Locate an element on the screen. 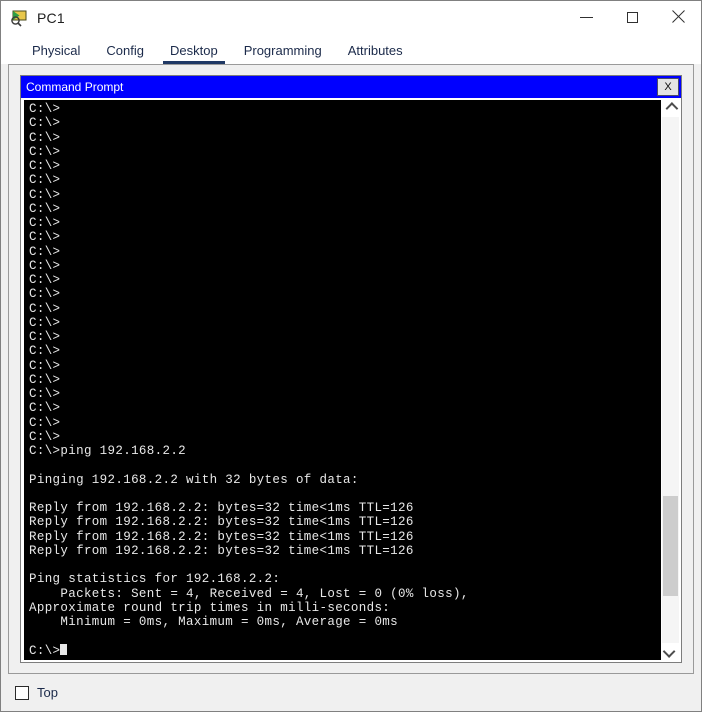 This screenshot has width=702, height=712. command-prompt-close-button: X is located at coordinates (668, 87).